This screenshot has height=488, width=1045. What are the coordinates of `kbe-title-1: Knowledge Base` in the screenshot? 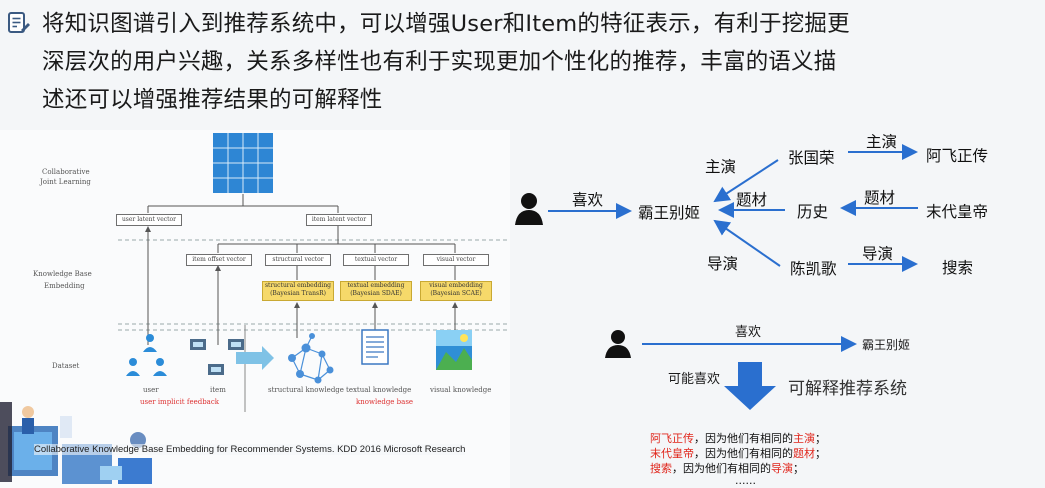 It's located at (62, 274).